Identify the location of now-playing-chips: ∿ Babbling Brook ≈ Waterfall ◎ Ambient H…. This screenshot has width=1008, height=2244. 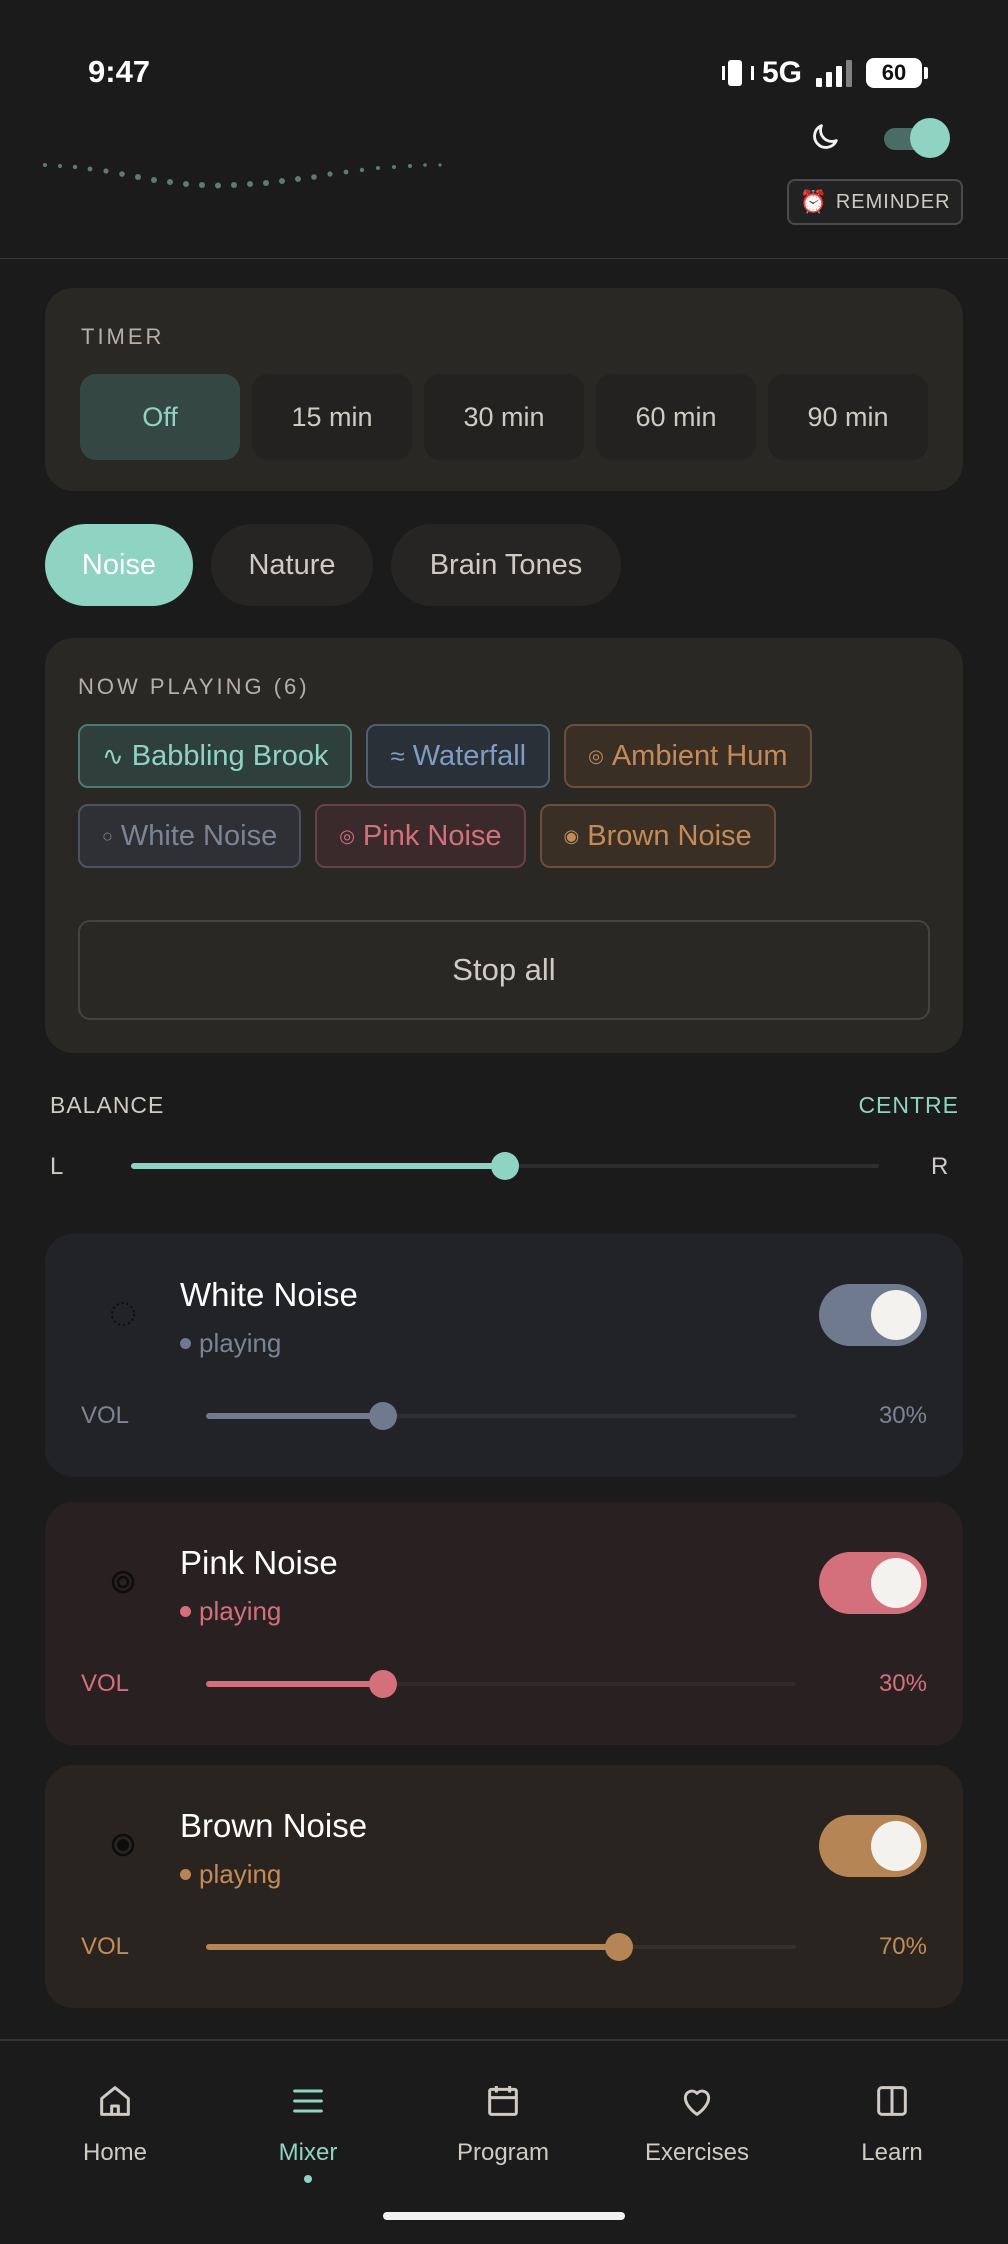
(508, 796).